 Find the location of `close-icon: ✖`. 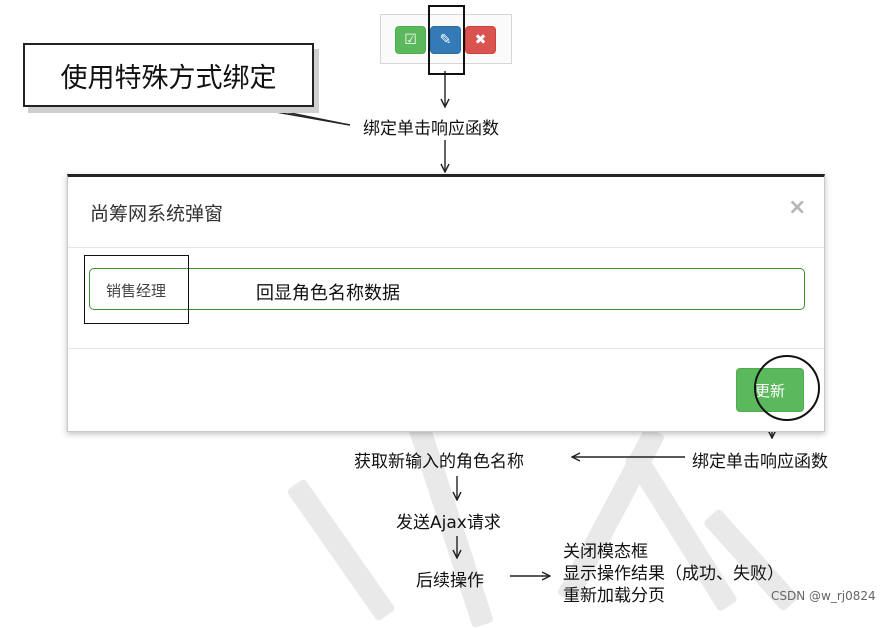

close-icon: ✖ is located at coordinates (480, 40).